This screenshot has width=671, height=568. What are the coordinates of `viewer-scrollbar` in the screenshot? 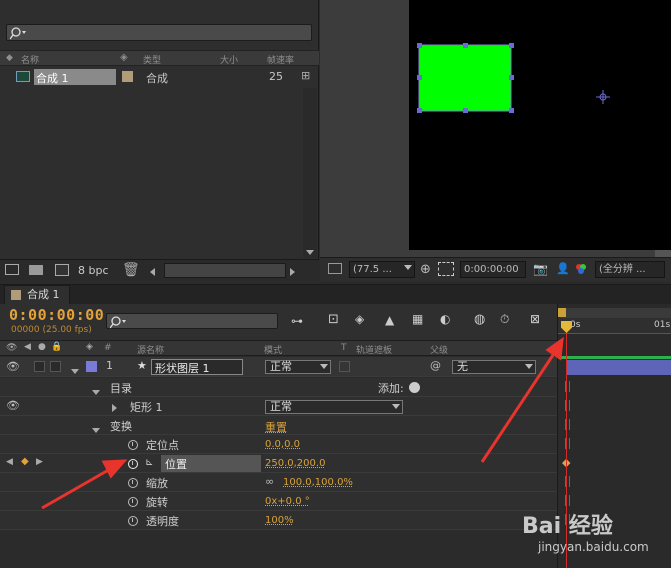 It's located at (663, 253).